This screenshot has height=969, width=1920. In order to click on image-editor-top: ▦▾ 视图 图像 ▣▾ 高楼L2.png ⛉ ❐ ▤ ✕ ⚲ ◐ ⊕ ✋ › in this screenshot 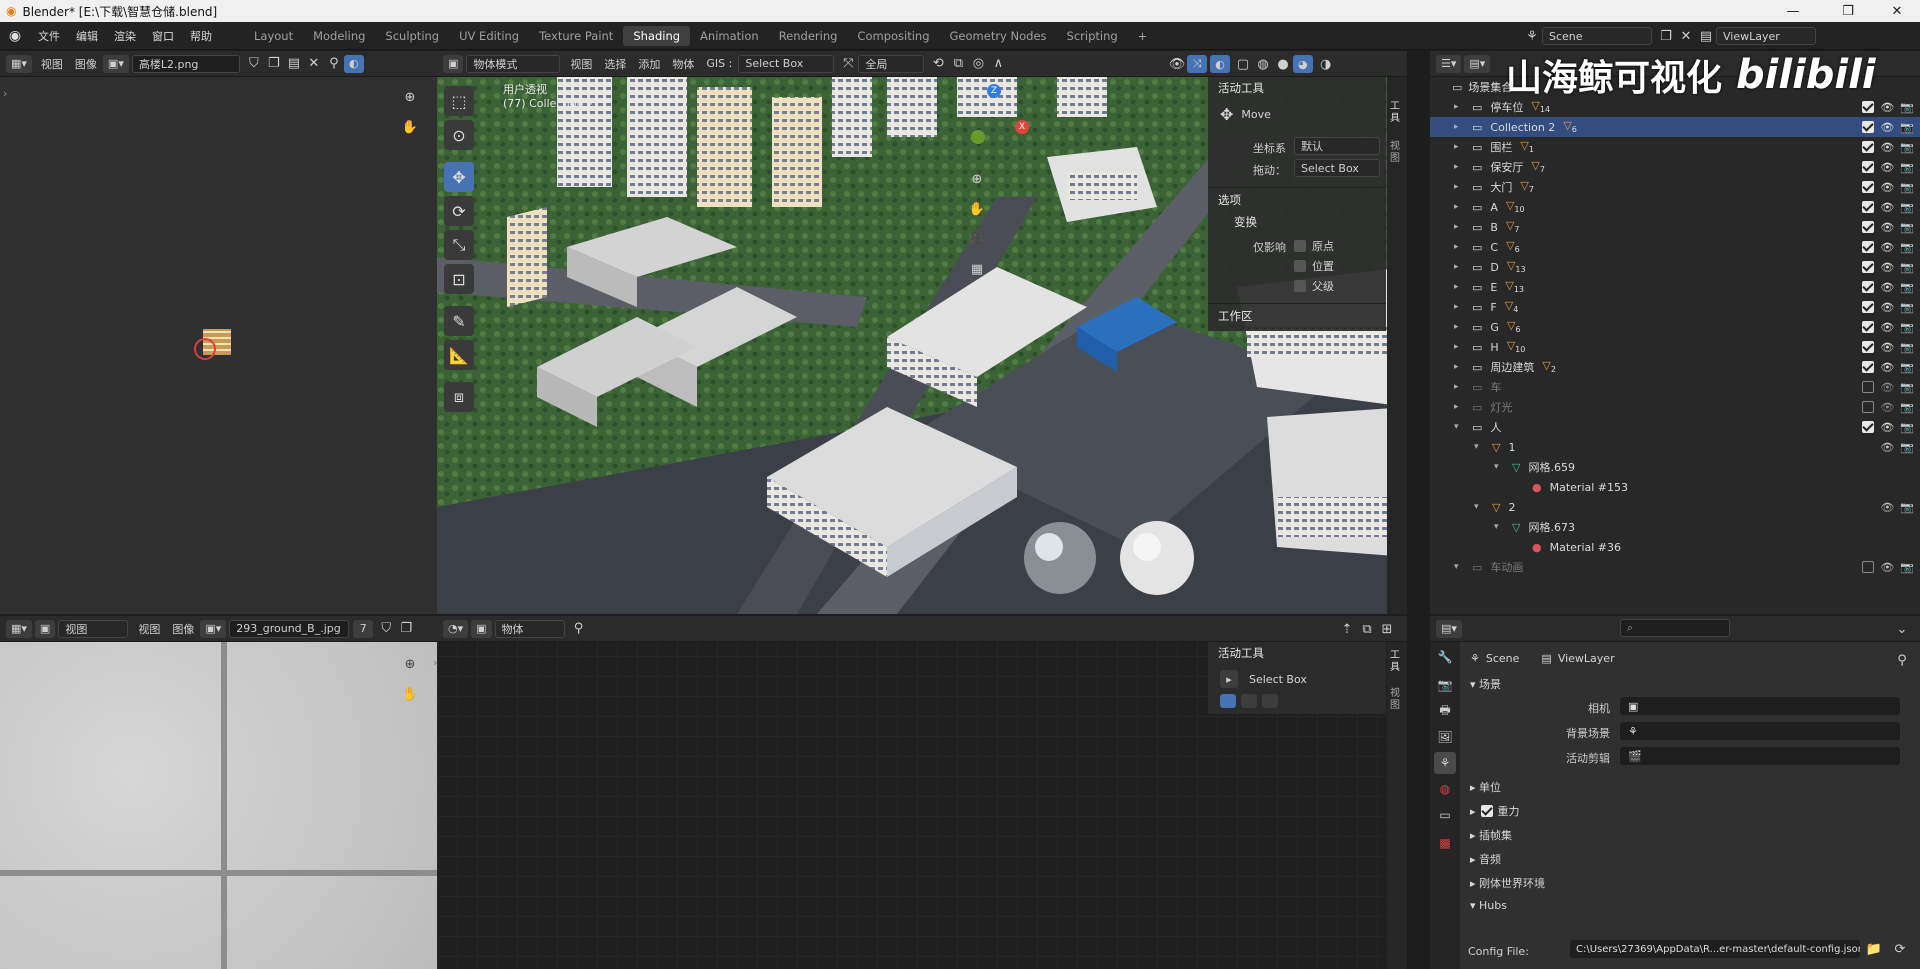, I will do `click(218, 332)`.